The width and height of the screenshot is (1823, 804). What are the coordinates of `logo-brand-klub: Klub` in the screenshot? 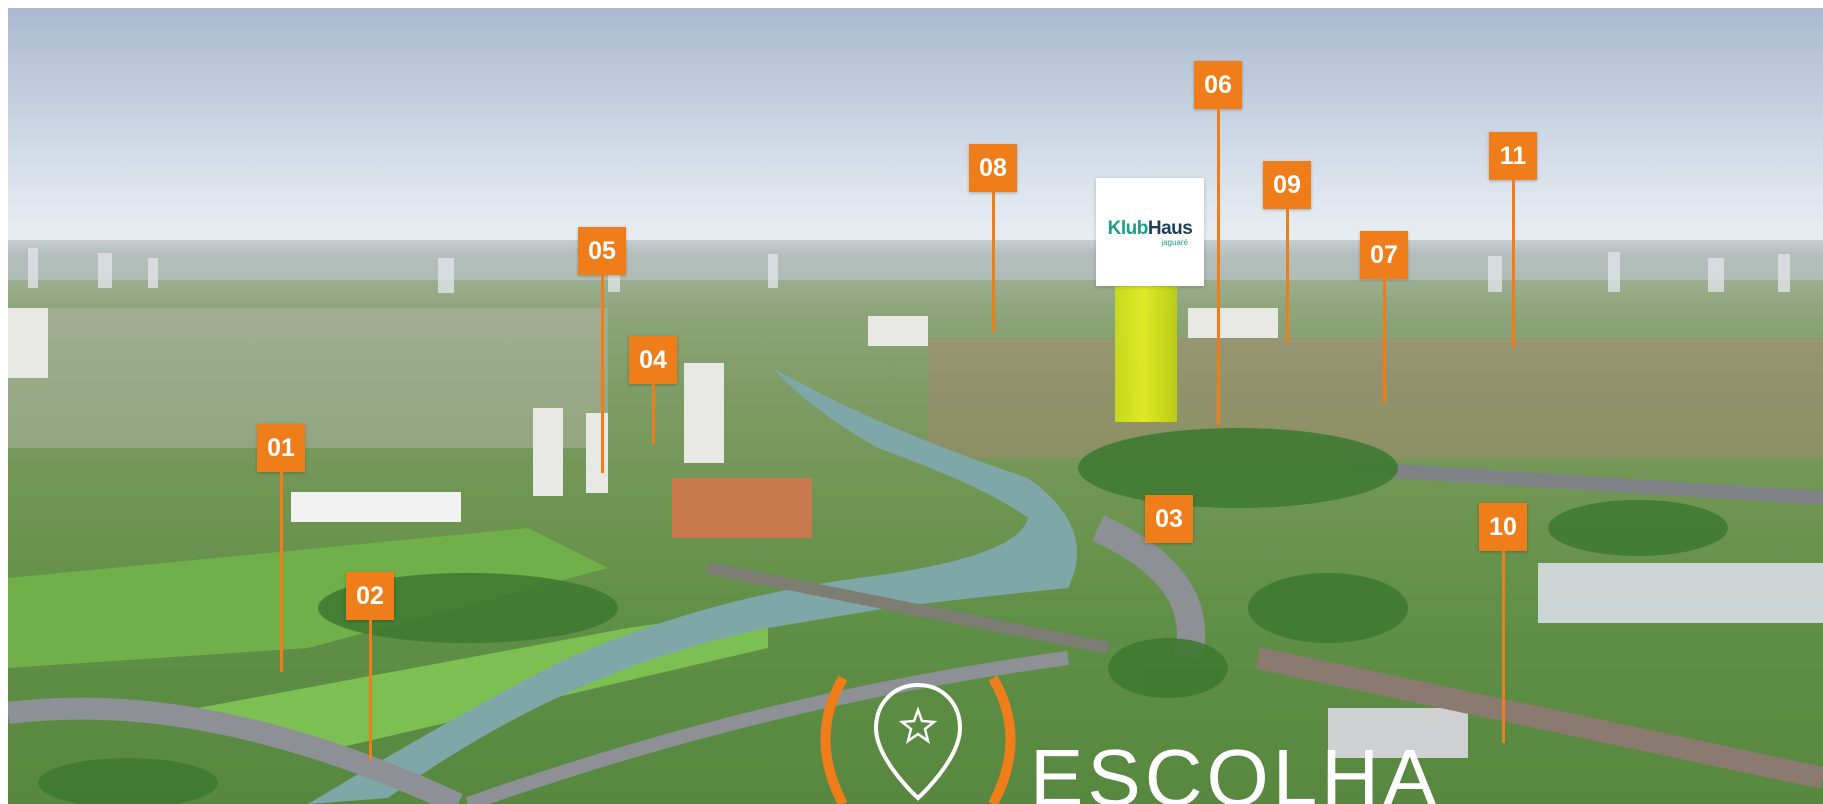 It's located at (1128, 228).